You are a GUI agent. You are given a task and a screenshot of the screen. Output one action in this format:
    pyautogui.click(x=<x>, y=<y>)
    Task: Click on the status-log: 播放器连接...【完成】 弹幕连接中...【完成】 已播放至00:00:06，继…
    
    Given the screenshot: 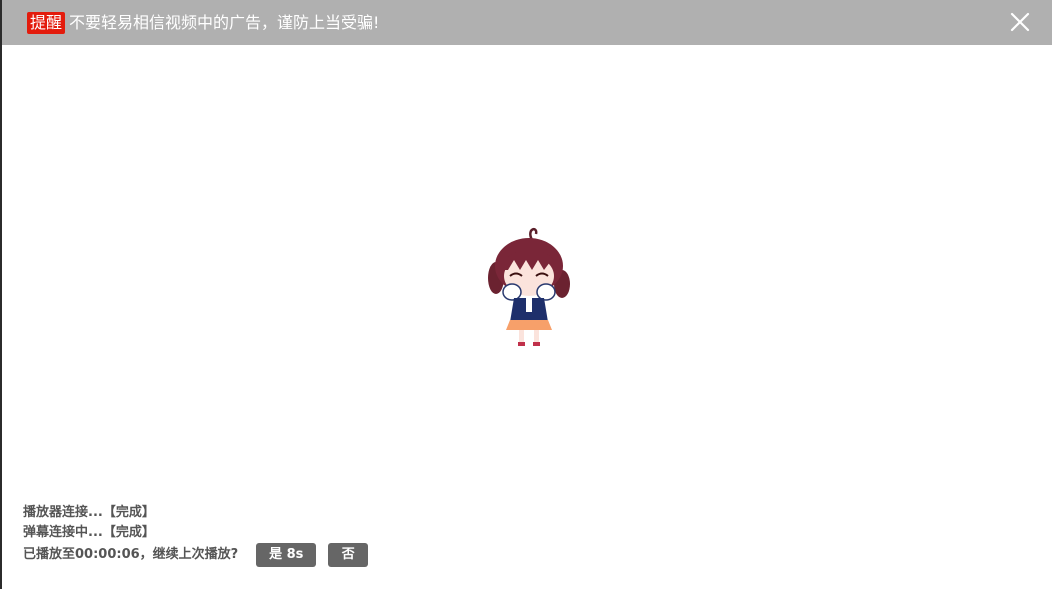 What is the action you would take?
    pyautogui.click(x=196, y=535)
    